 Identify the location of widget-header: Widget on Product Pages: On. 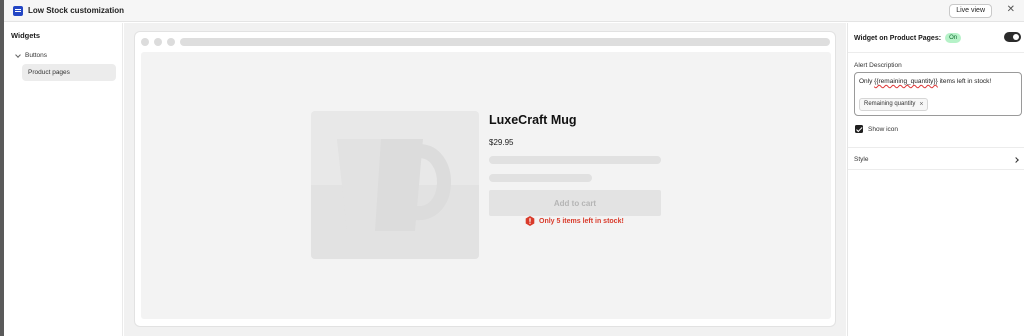
(908, 38).